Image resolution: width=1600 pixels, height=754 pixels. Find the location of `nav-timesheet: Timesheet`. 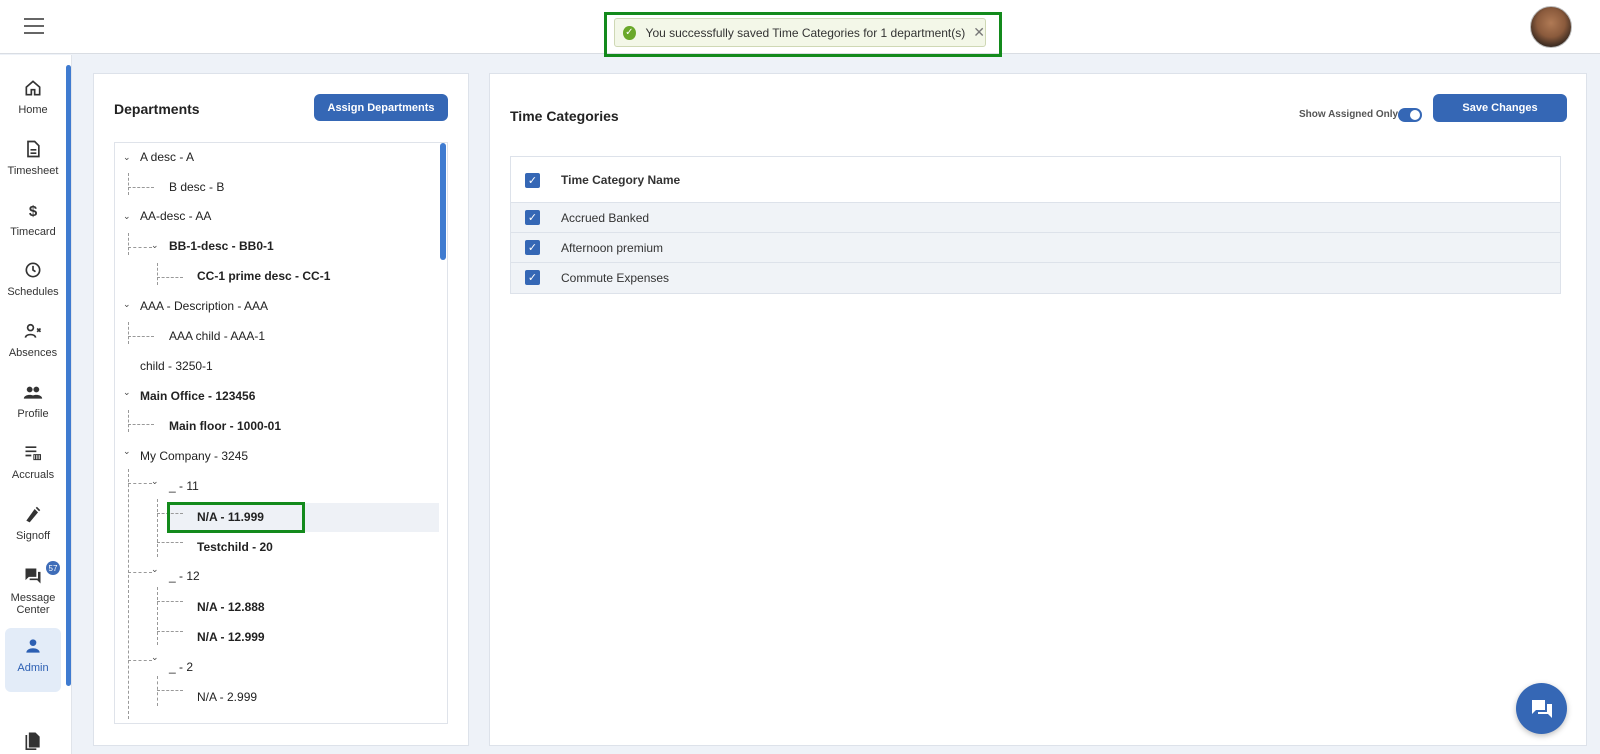

nav-timesheet: Timesheet is located at coordinates (33, 158).